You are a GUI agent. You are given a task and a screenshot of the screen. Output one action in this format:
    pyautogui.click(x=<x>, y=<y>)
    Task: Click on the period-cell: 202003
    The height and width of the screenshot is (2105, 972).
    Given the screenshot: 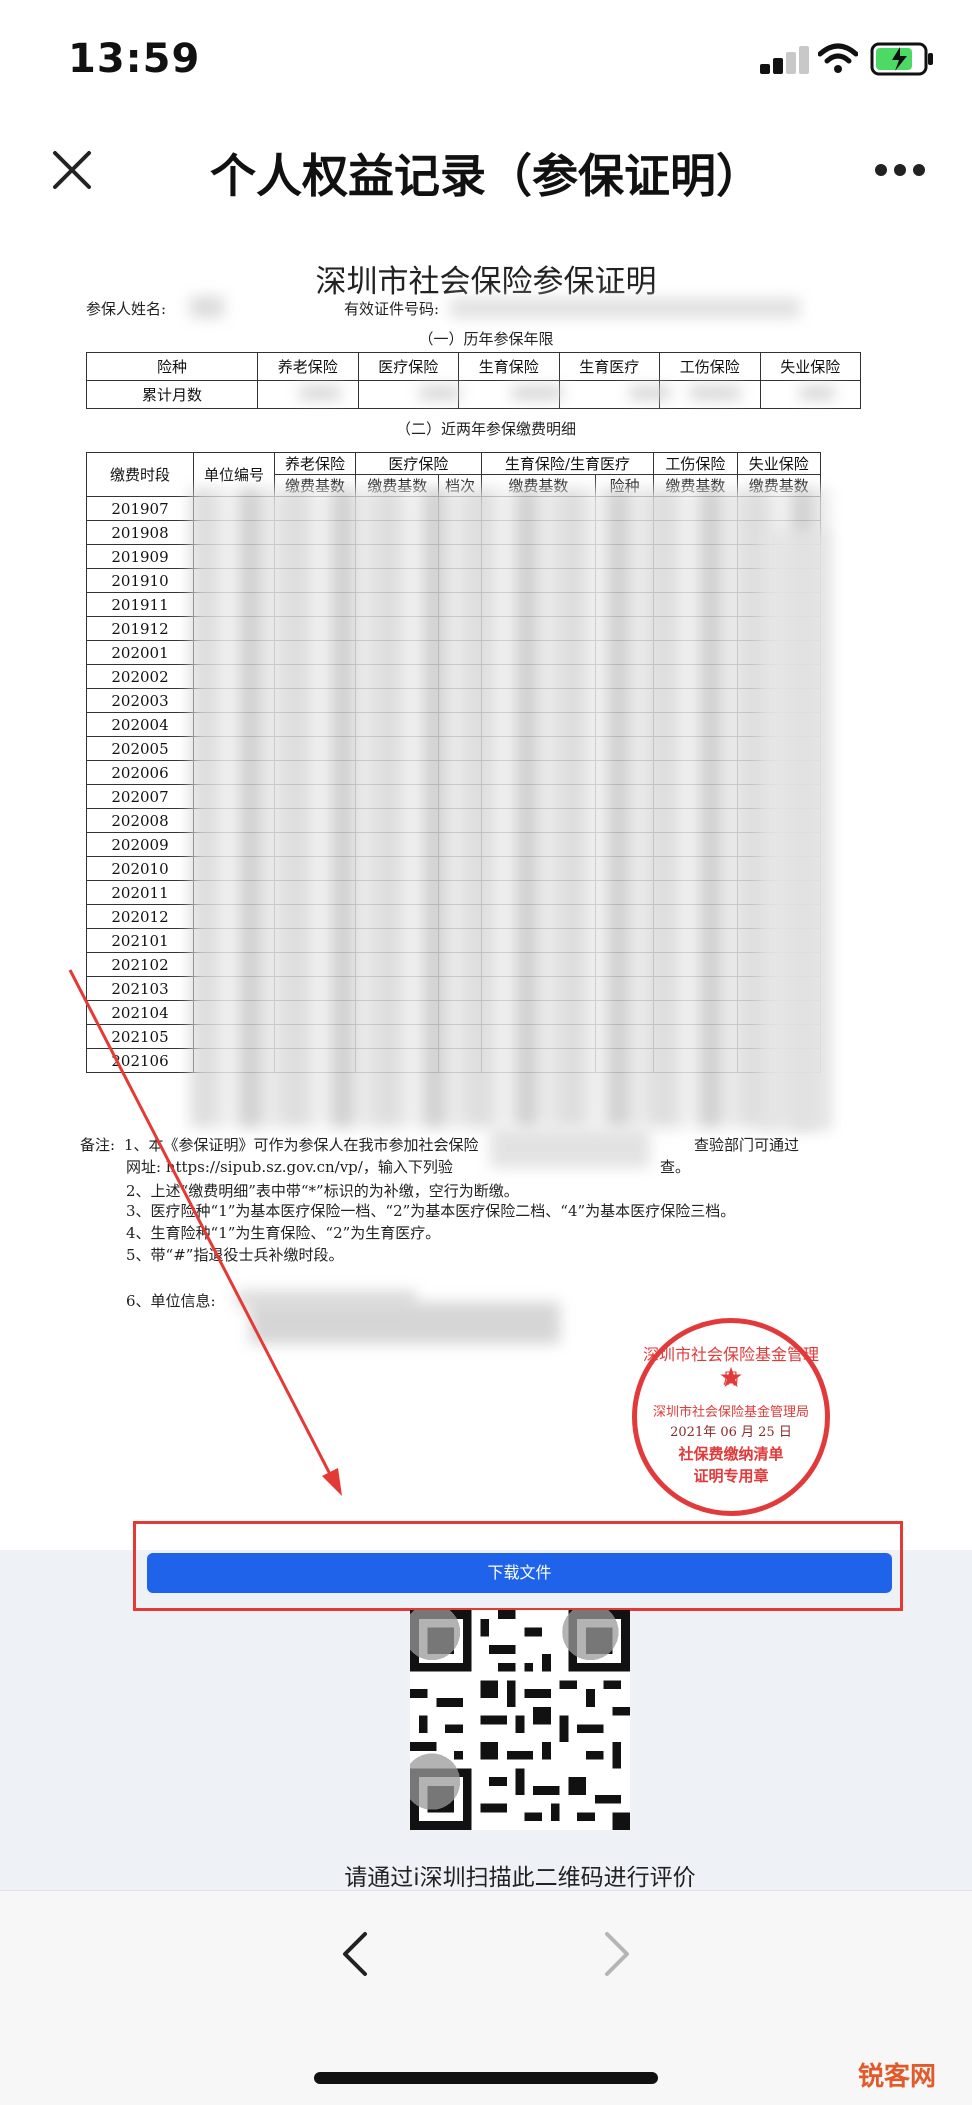 What is the action you would take?
    pyautogui.click(x=140, y=700)
    